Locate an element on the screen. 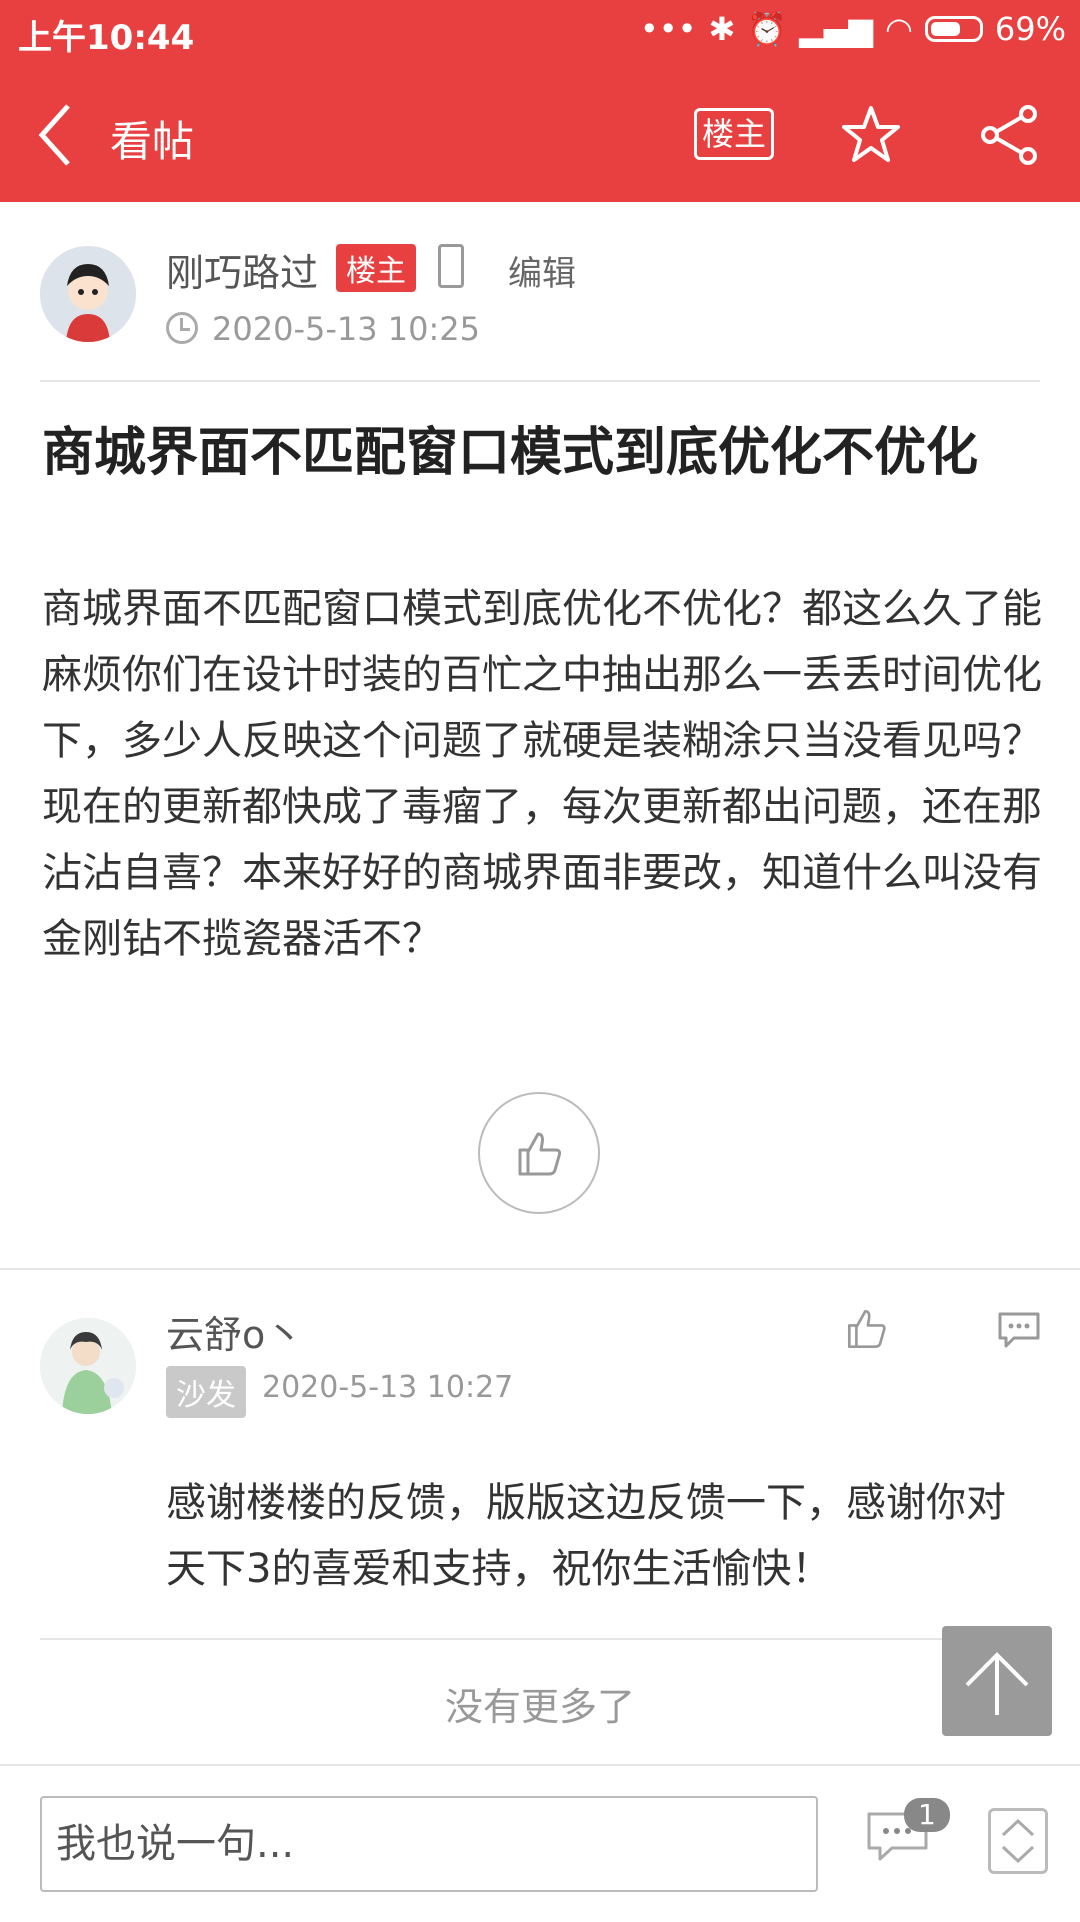 The width and height of the screenshot is (1080, 1922). page-nav-icon is located at coordinates (1018, 1841).